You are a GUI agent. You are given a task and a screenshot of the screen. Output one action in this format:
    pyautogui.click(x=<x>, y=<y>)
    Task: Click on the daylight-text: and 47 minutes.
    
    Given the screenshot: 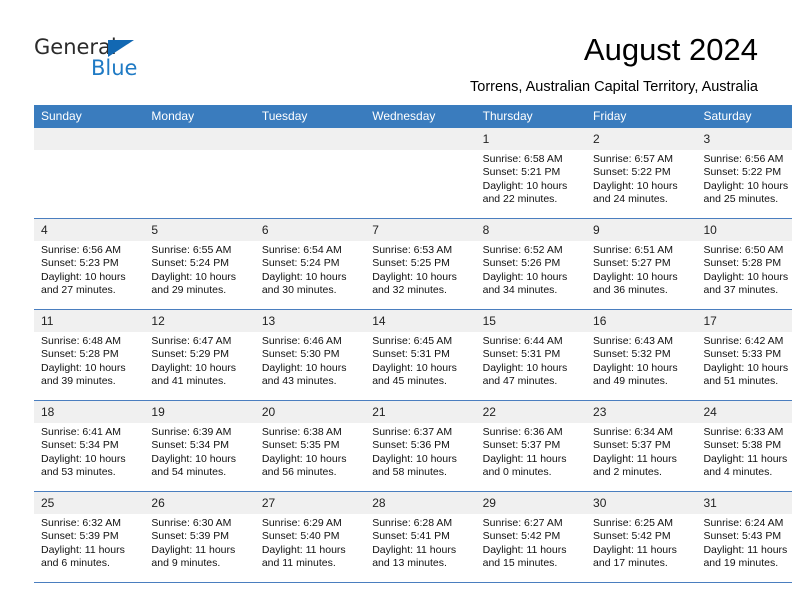 What is the action you would take?
    pyautogui.click(x=520, y=381)
    